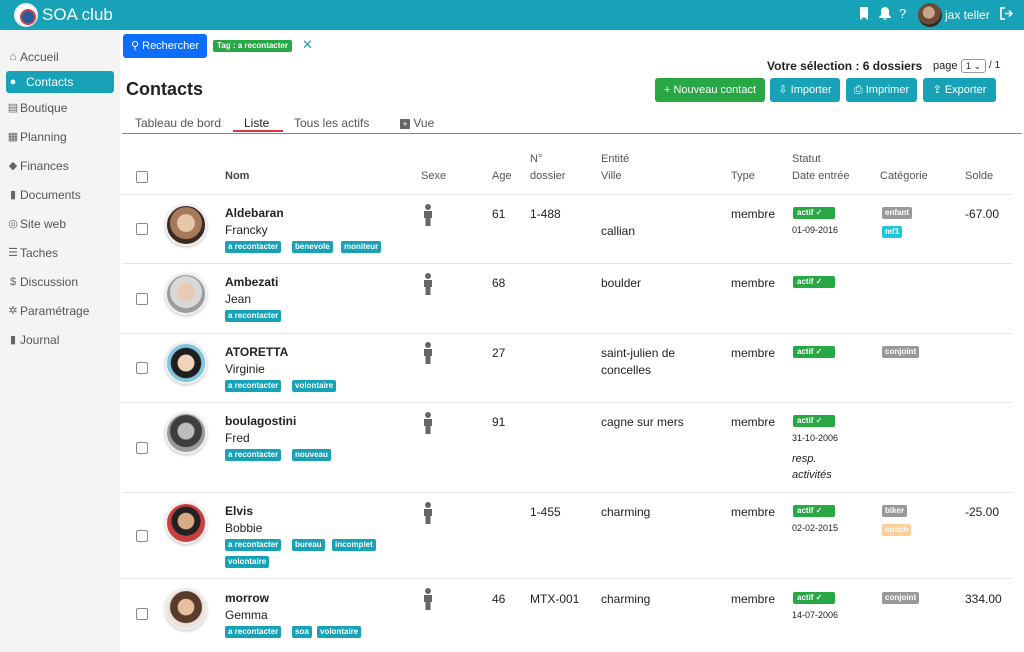 Image resolution: width=1024 pixels, height=652 pixels. I want to click on select-all-checkbox, so click(142, 177).